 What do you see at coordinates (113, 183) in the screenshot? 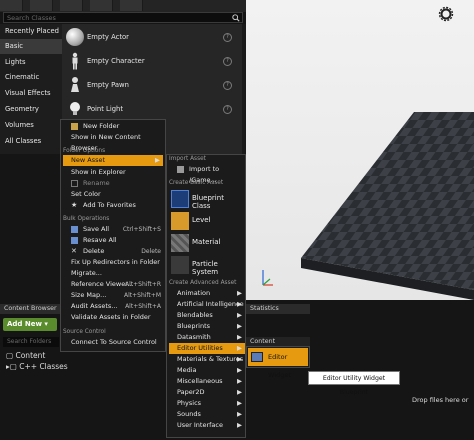
I see `menu-rename: Rename` at bounding box center [113, 183].